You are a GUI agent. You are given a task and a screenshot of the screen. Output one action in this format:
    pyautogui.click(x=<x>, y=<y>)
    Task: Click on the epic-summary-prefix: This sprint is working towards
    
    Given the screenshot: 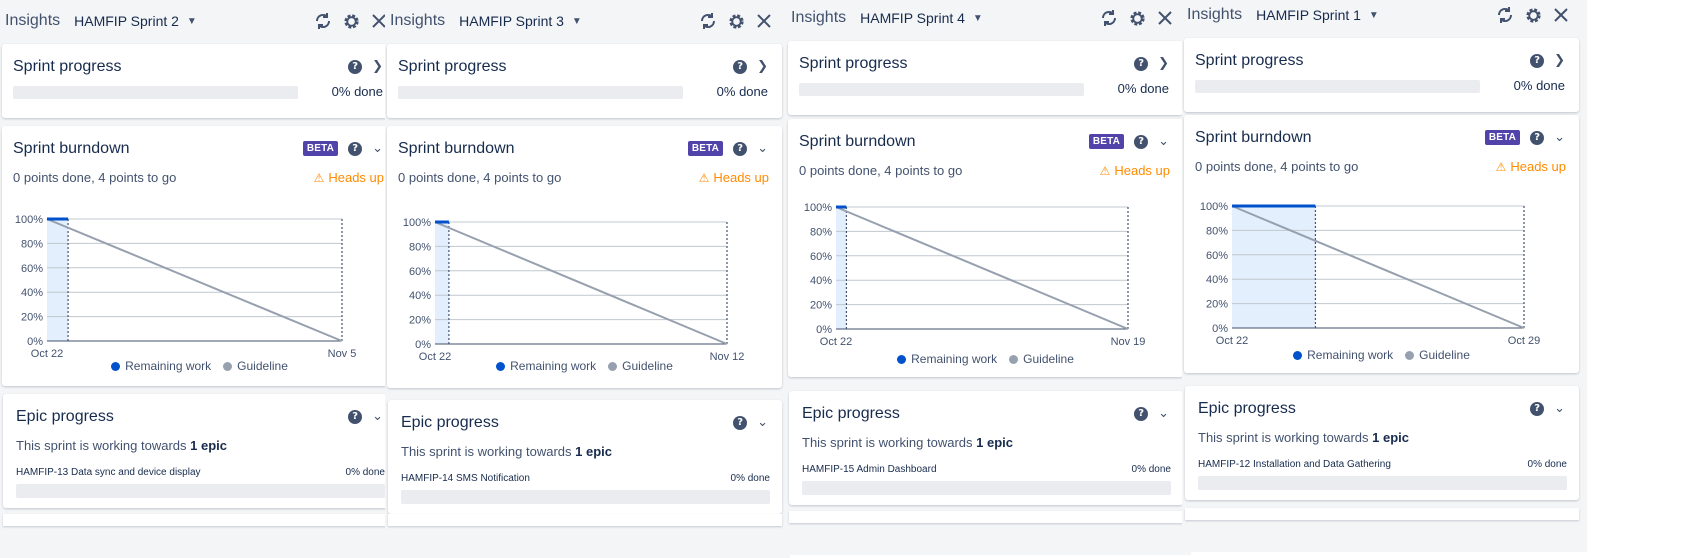 What is the action you would take?
    pyautogui.click(x=103, y=445)
    